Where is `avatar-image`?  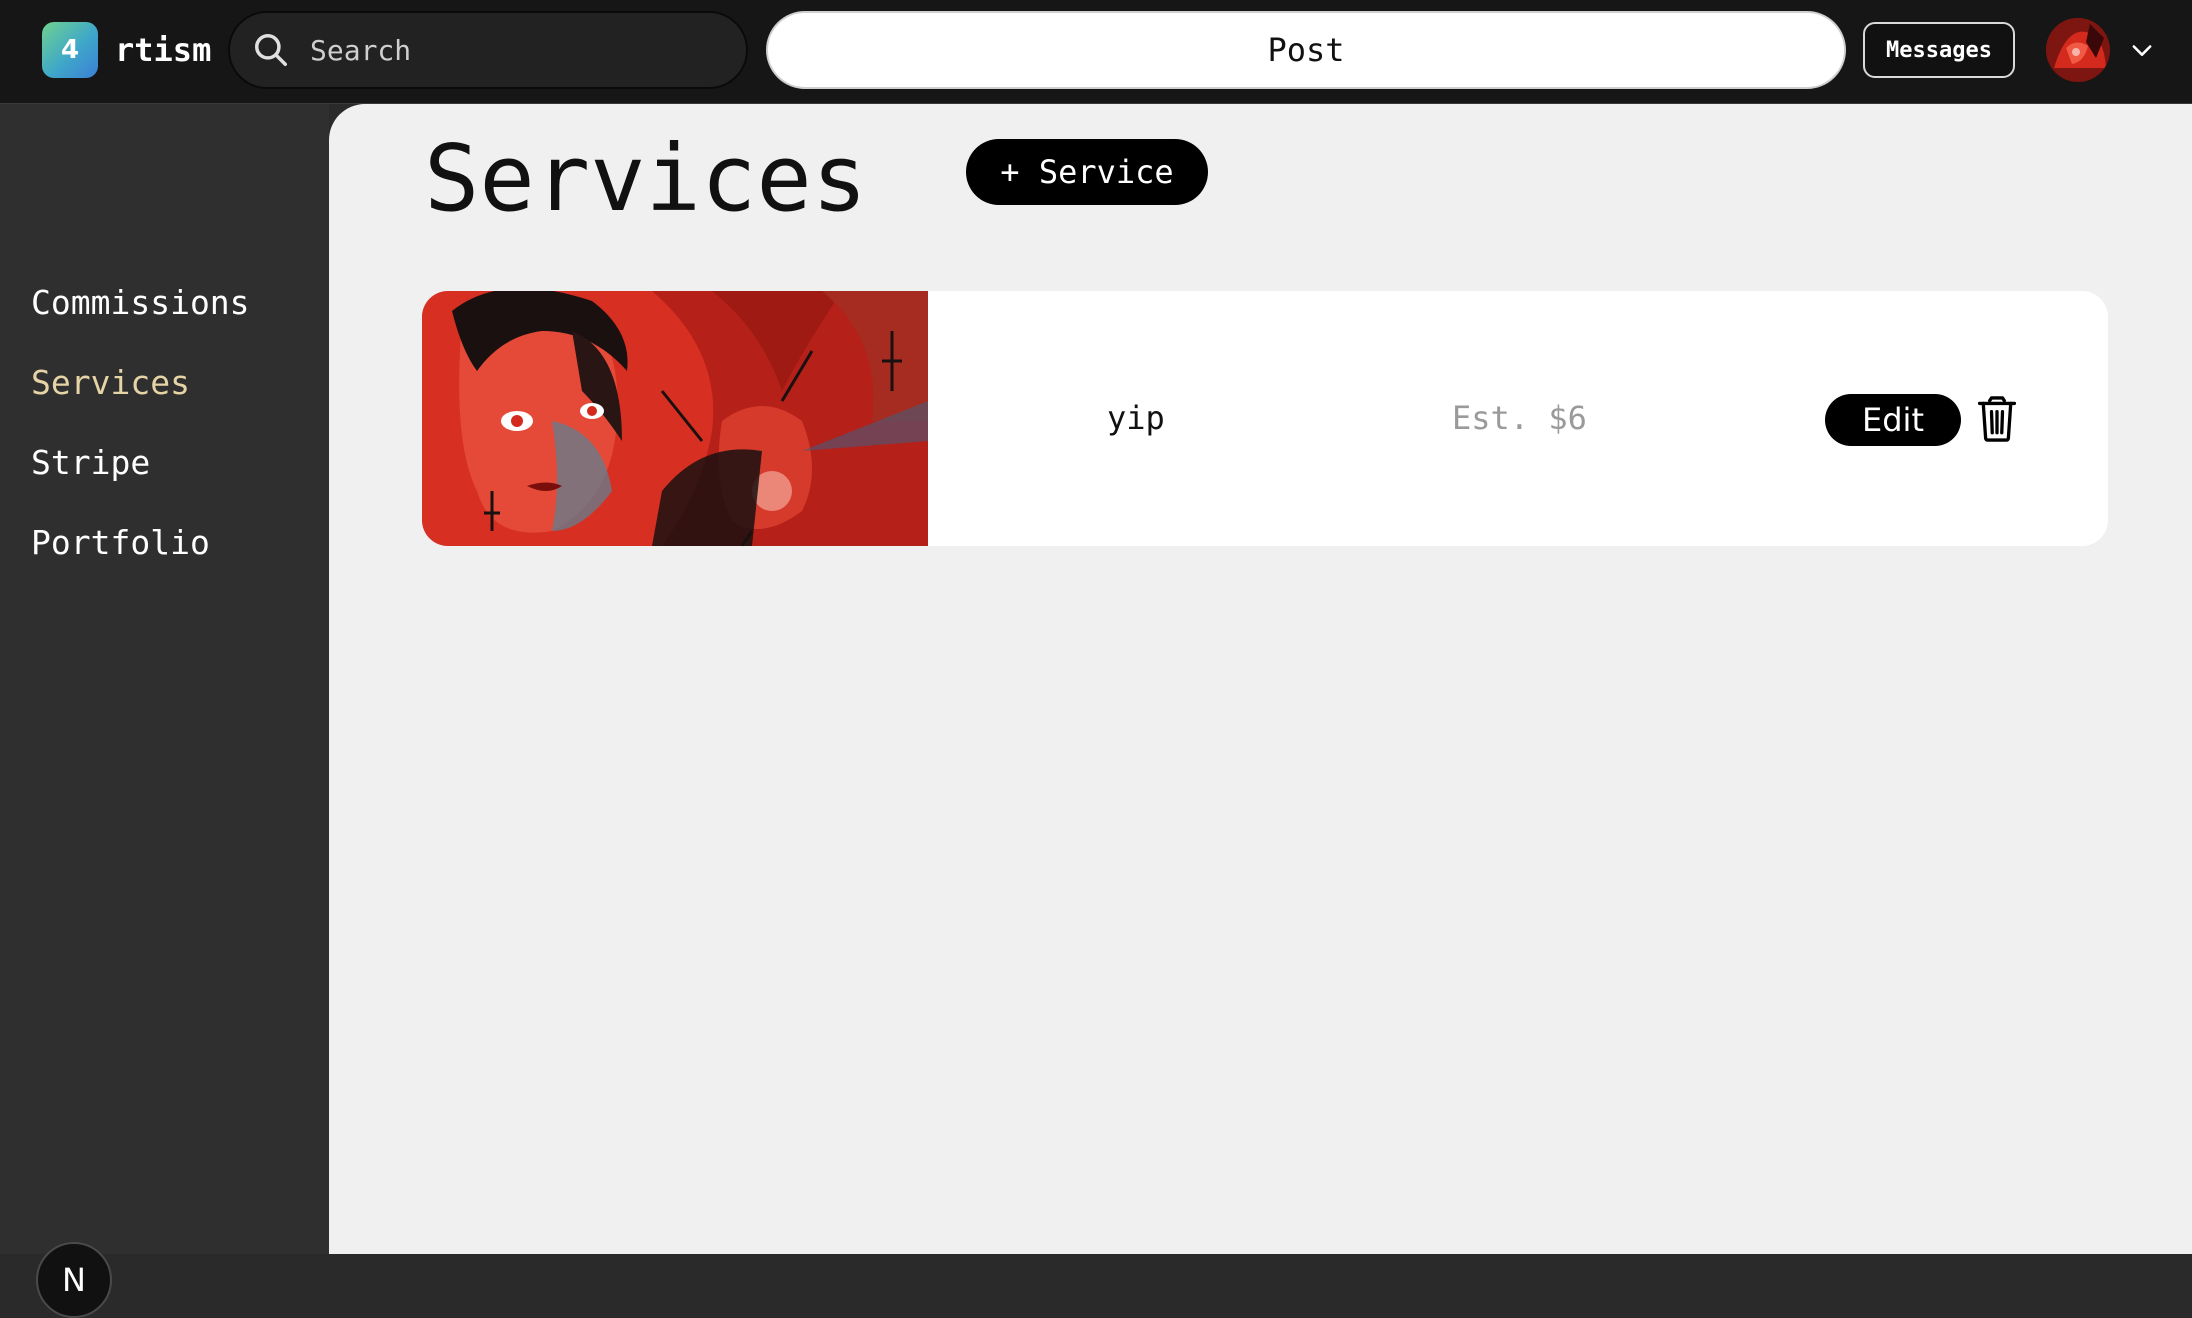 avatar-image is located at coordinates (2078, 50).